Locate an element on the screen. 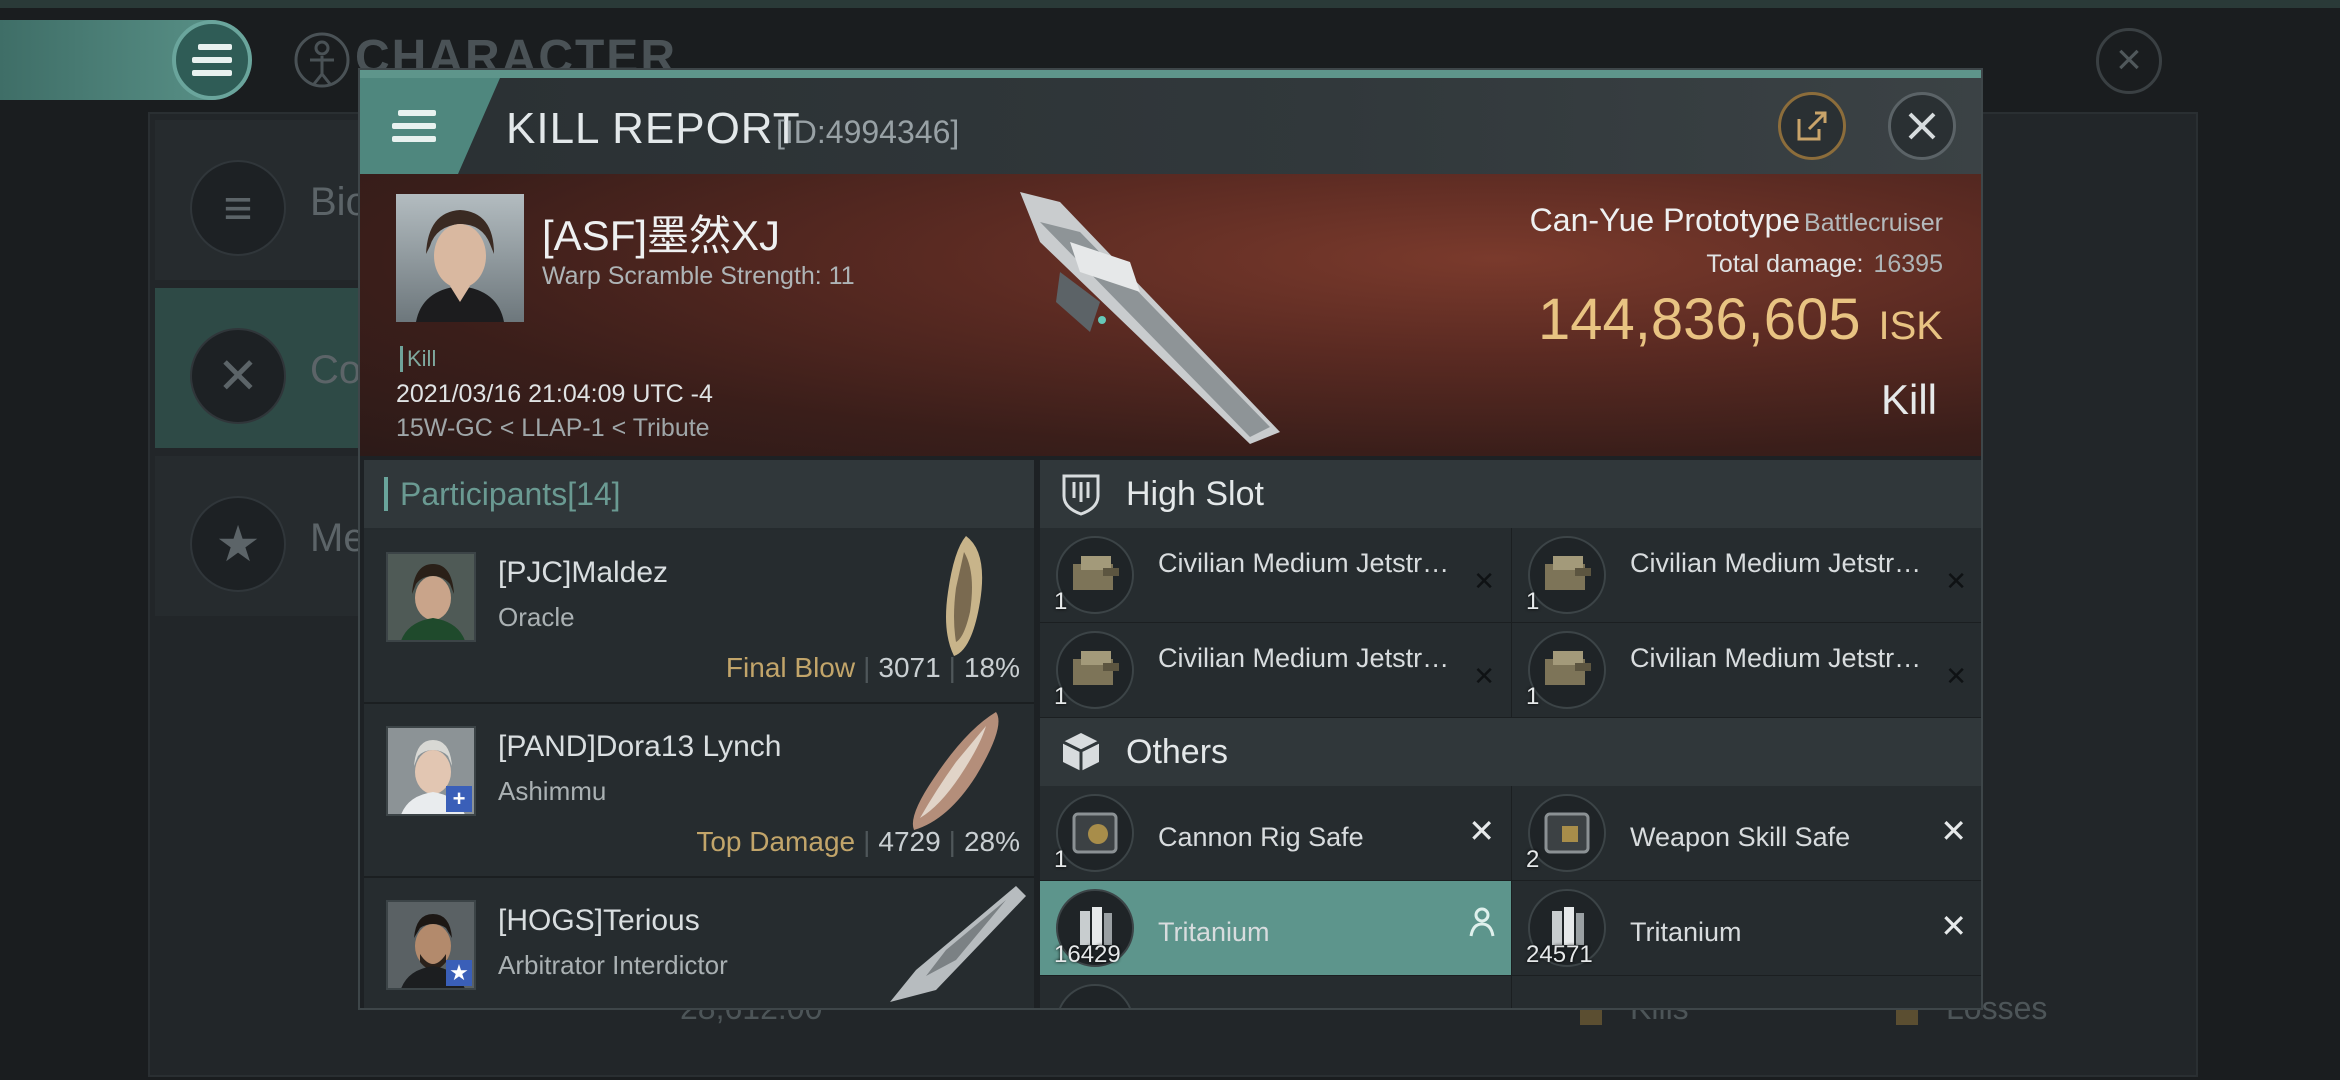  victim-ship-line: Can-Yue Prototype Battlecruiser is located at coordinates (1736, 220).